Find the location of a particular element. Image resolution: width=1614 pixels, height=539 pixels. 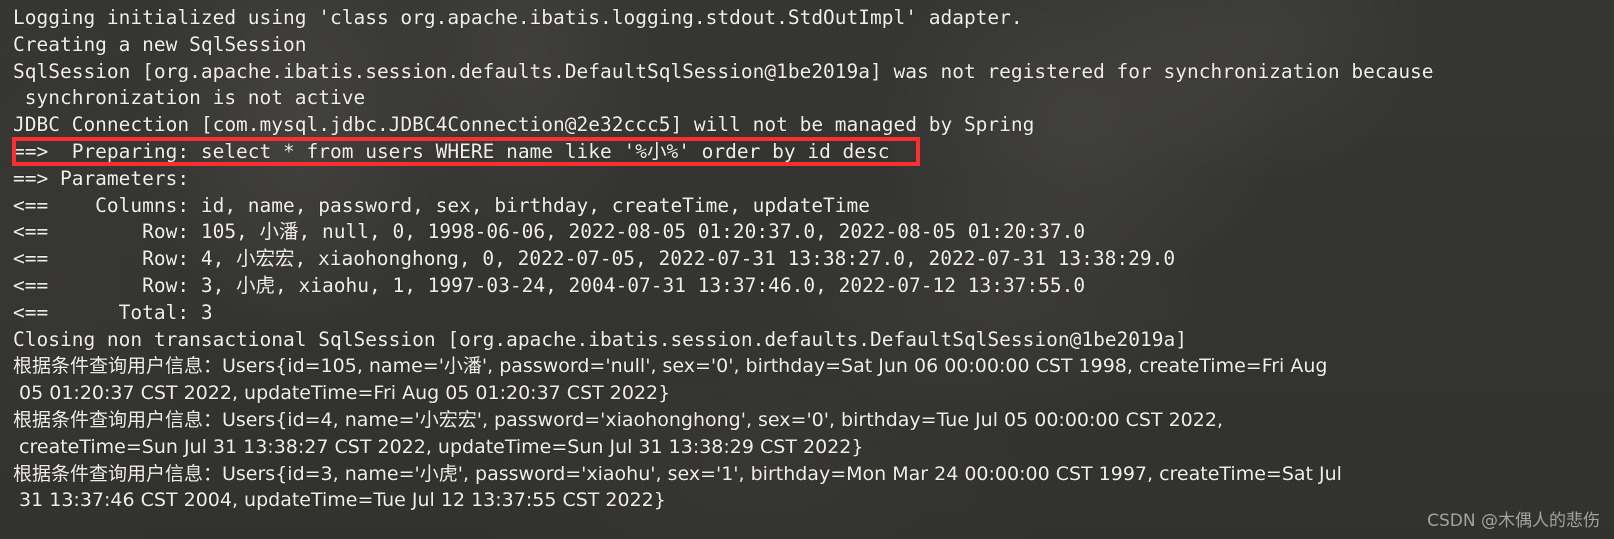

log-line-total: <== Total: 3 is located at coordinates (113, 312).